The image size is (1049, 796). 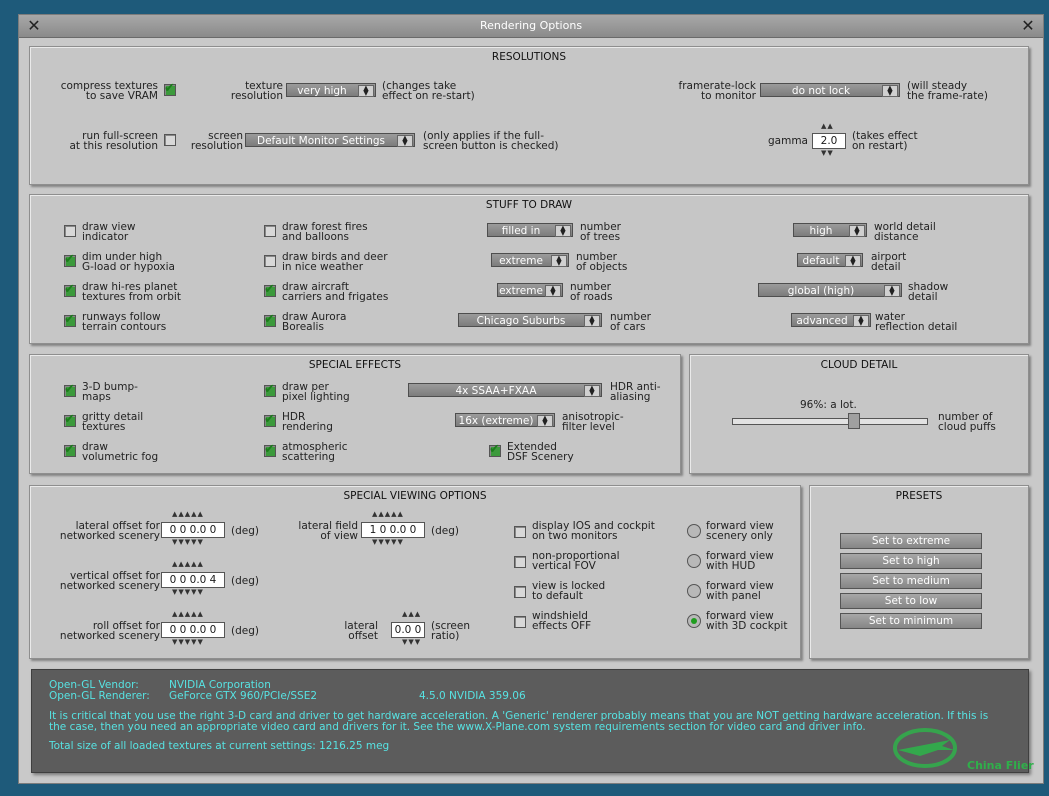 I want to click on radio-scenery-only, so click(x=694, y=531).